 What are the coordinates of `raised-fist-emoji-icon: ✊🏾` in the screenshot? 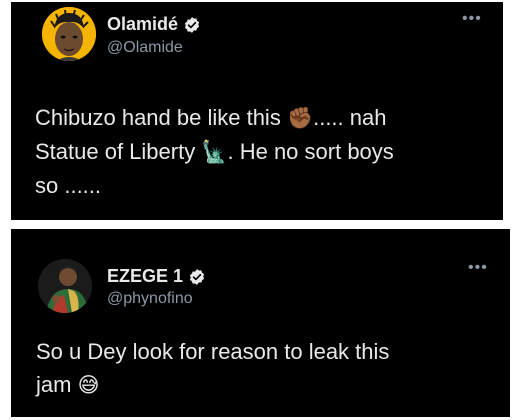 It's located at (300, 118).